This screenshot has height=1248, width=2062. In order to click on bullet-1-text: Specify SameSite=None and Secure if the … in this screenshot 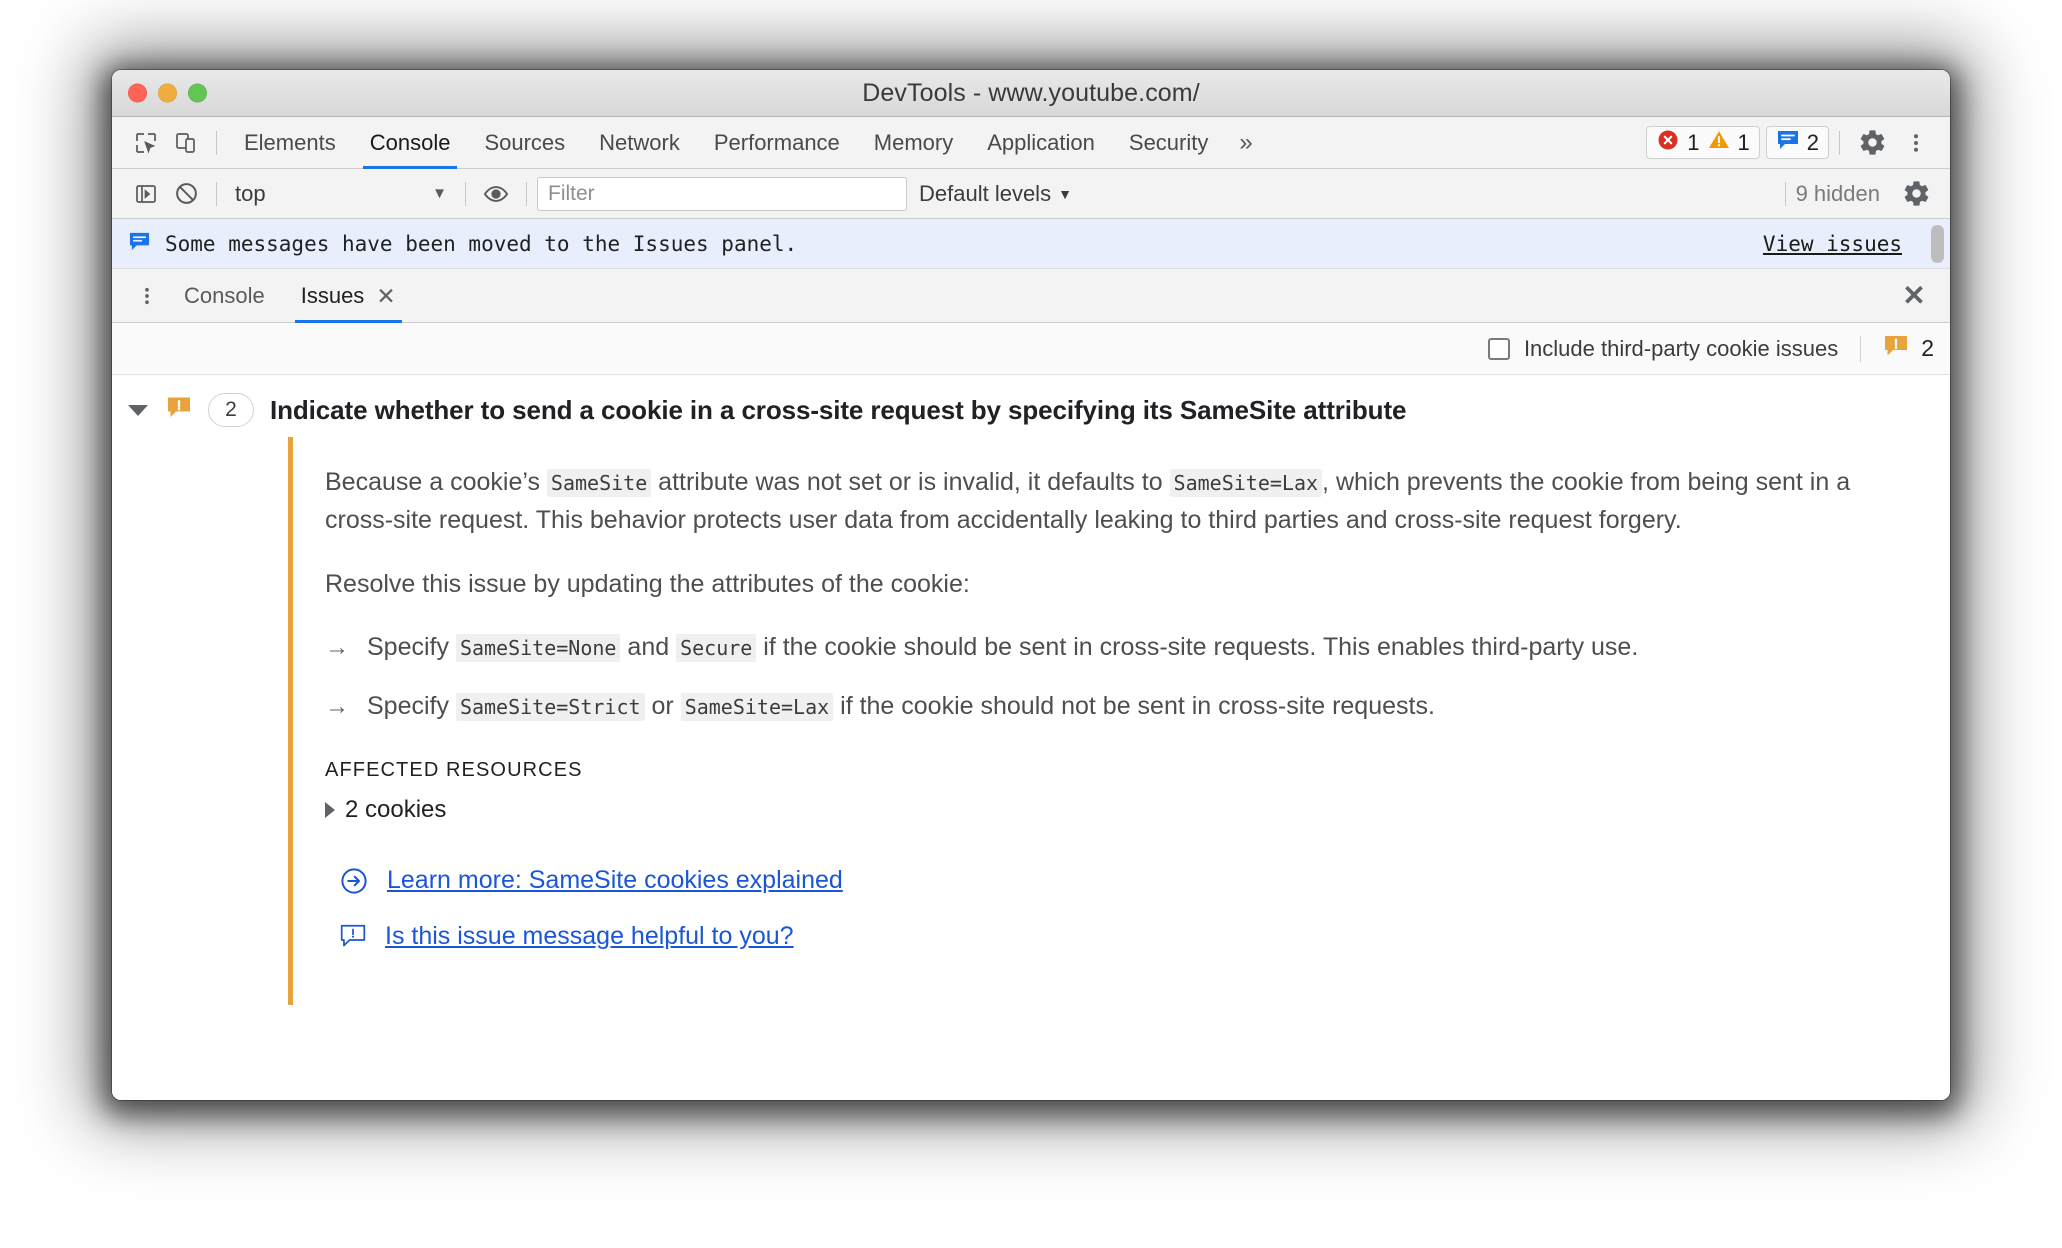, I will do `click(1002, 647)`.